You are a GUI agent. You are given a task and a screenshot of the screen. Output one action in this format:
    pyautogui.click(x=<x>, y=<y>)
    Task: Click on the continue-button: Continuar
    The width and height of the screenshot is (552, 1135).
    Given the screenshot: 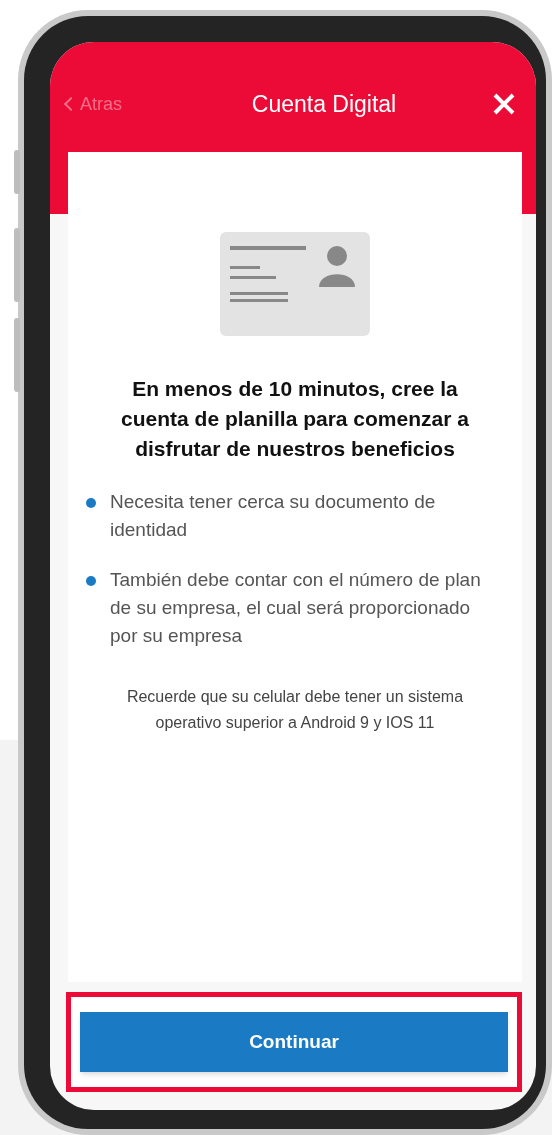 What is the action you would take?
    pyautogui.click(x=294, y=1042)
    